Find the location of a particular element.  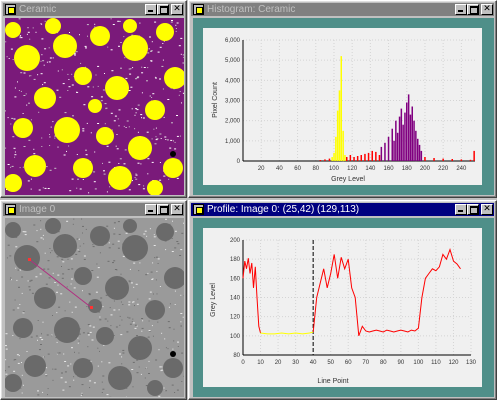

x-tick-label: 110 is located at coordinates (436, 363).